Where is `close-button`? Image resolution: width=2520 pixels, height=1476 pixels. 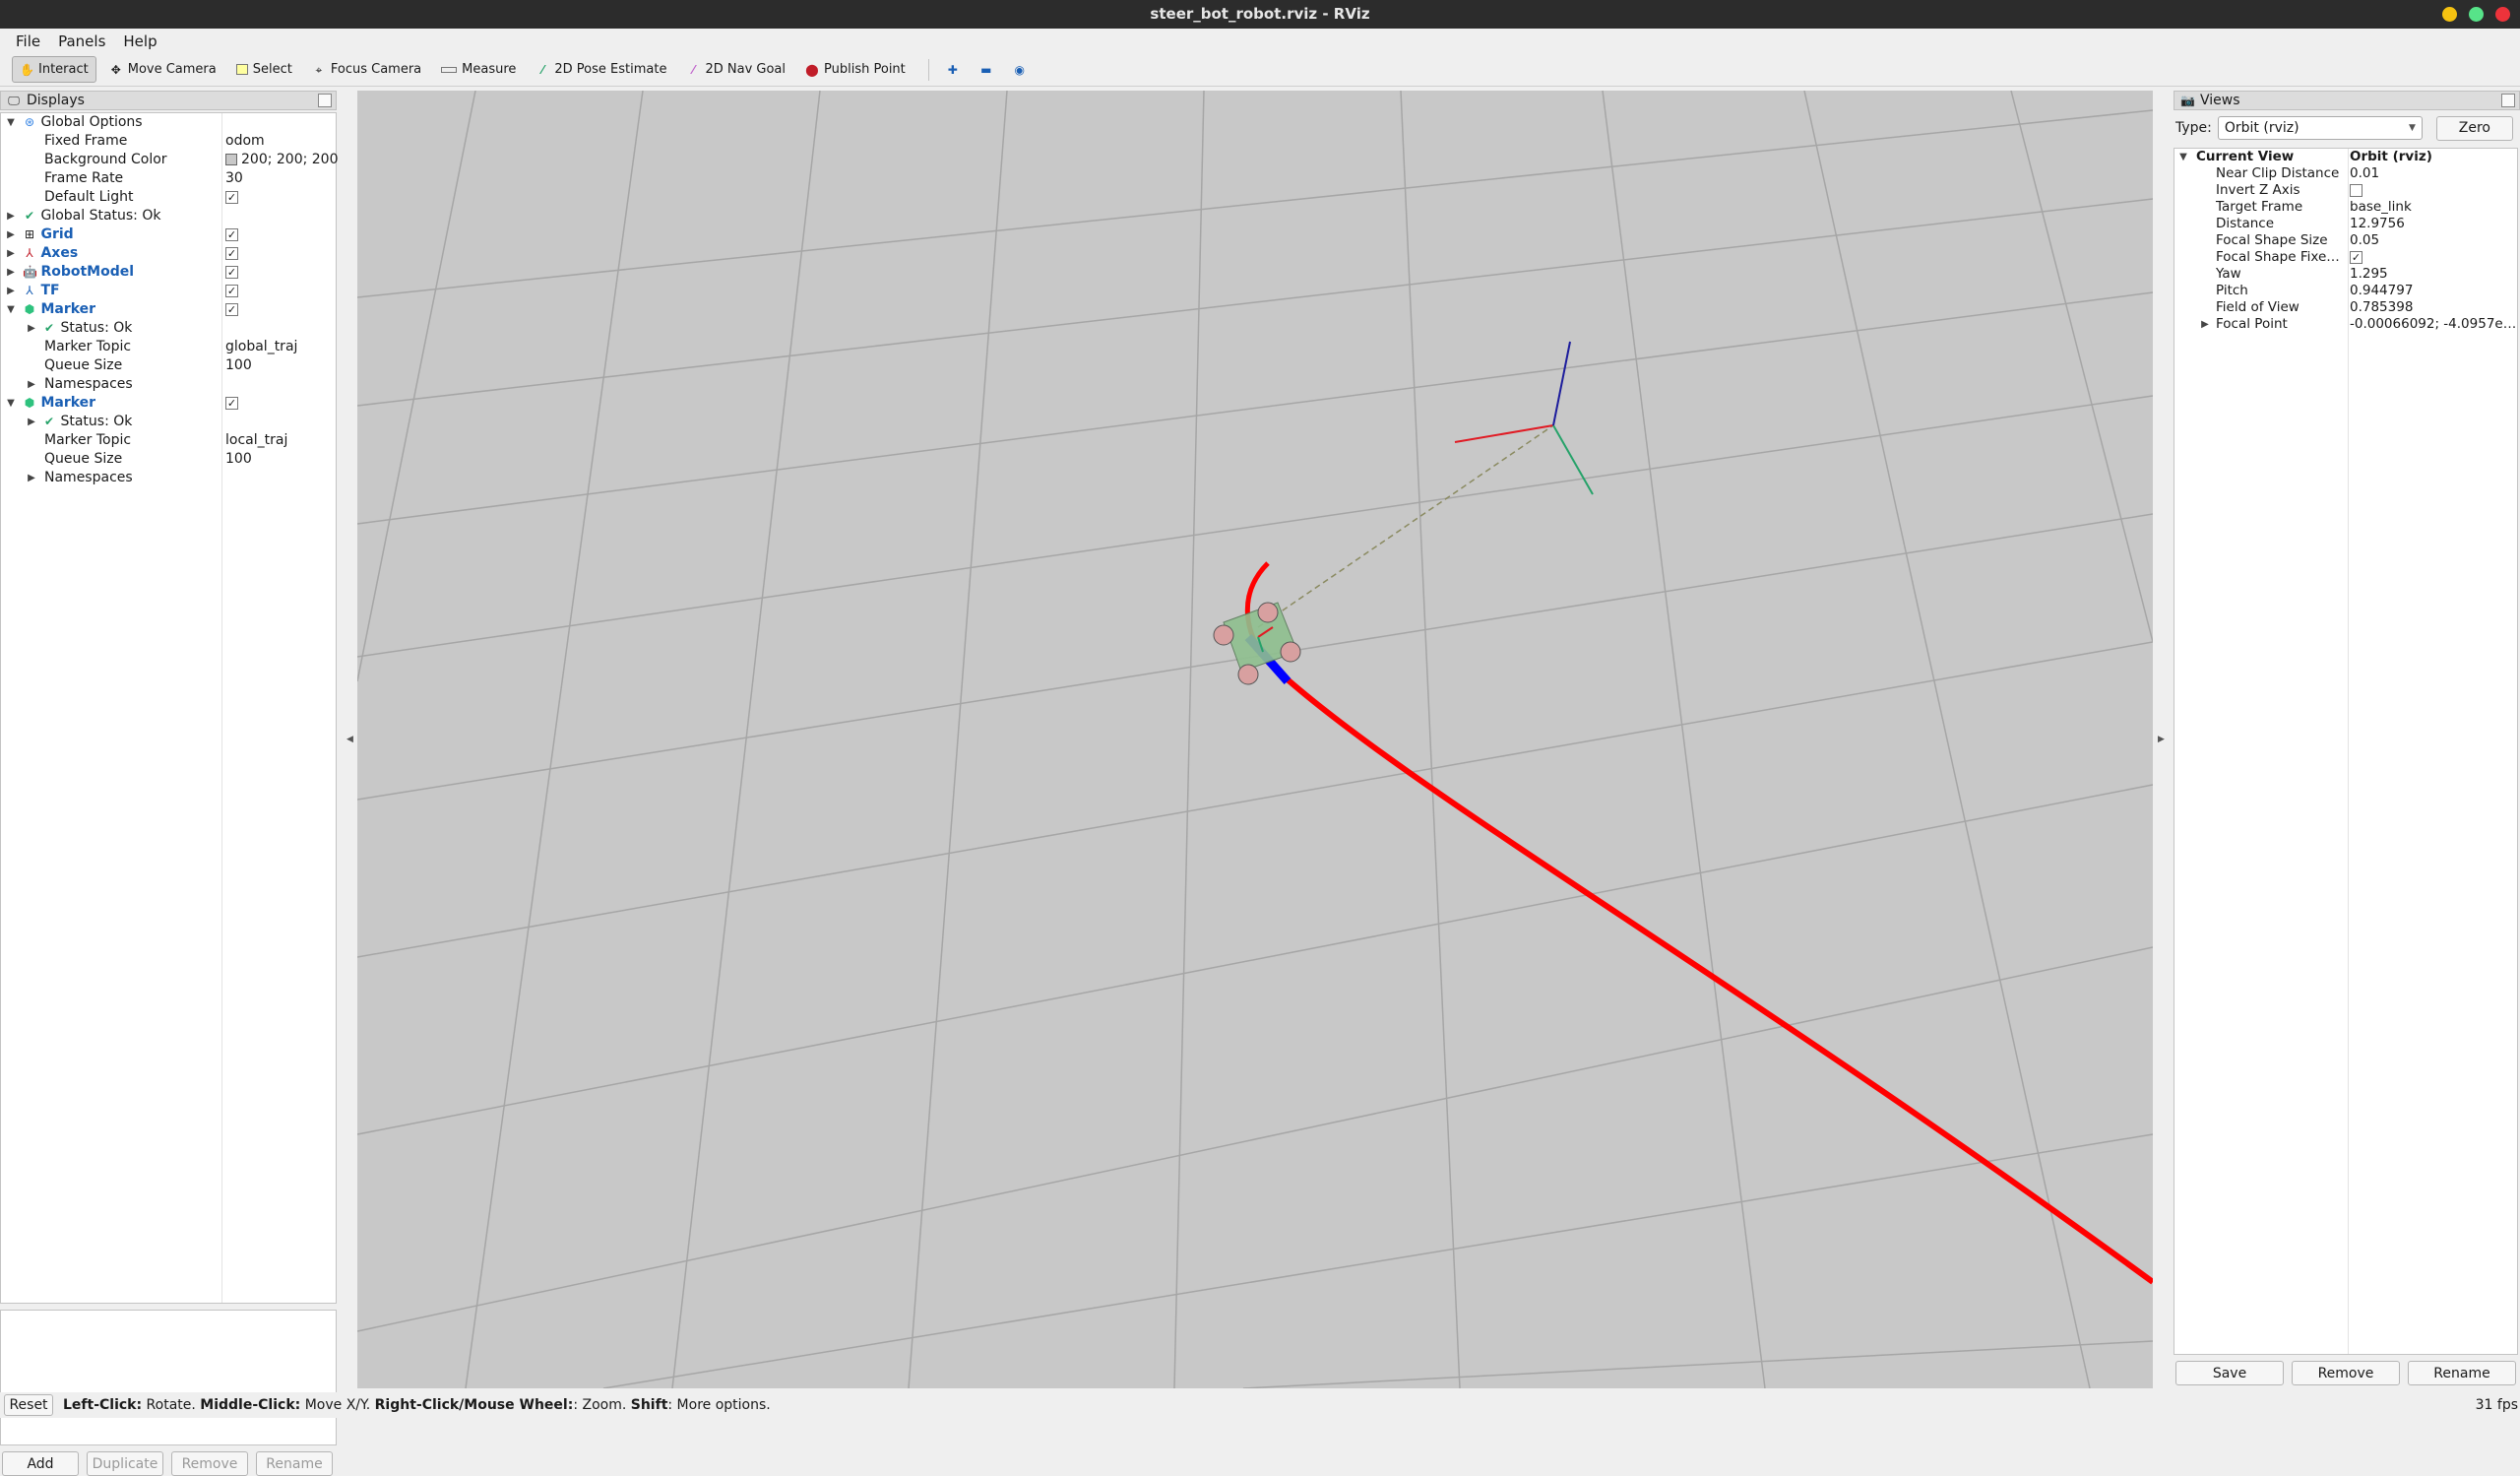 close-button is located at coordinates (2502, 14).